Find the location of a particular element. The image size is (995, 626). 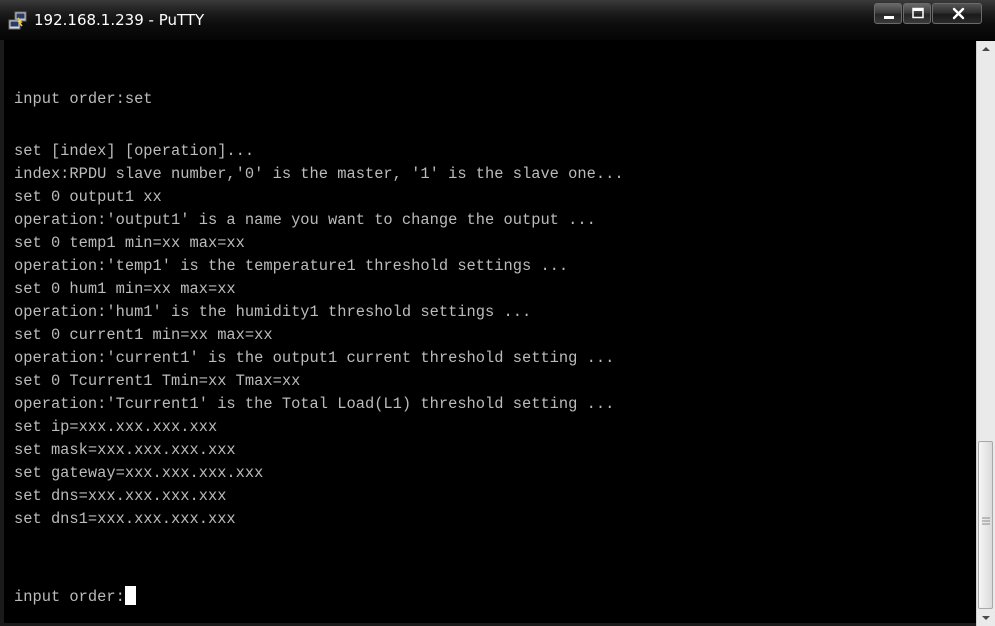

scroll-up-button is located at coordinates (986, 49).